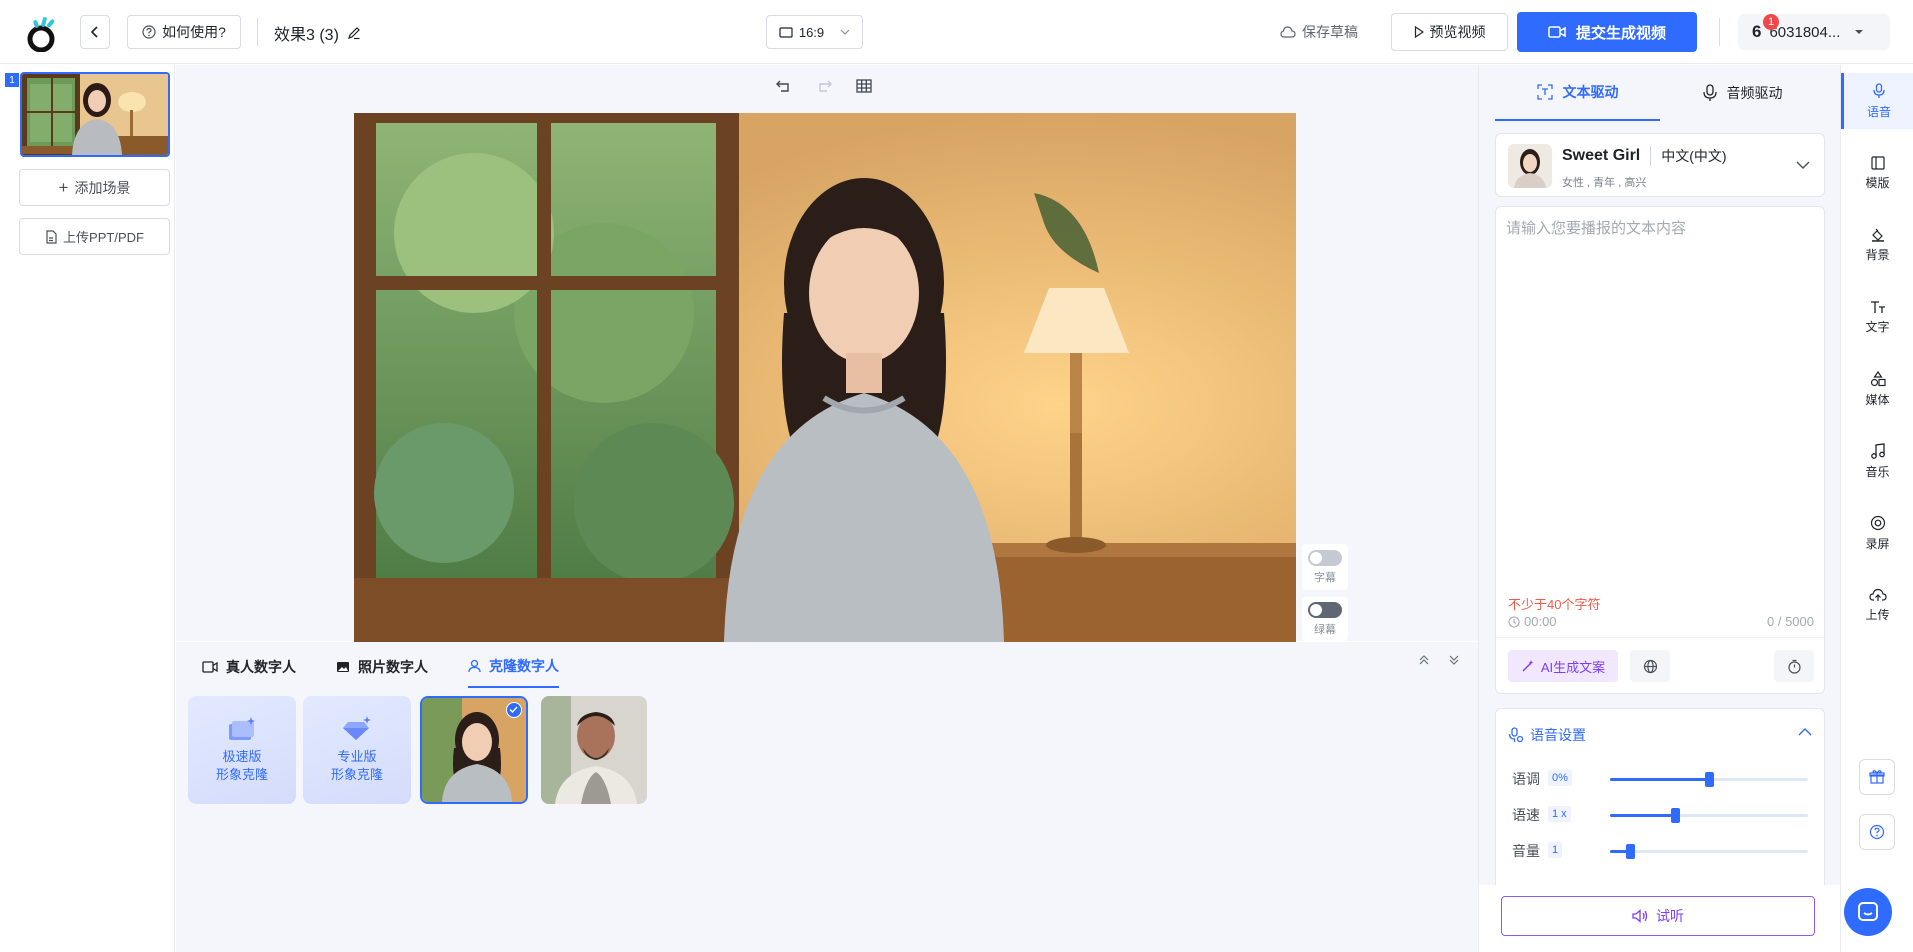  I want to click on gift-icon, so click(1877, 777).